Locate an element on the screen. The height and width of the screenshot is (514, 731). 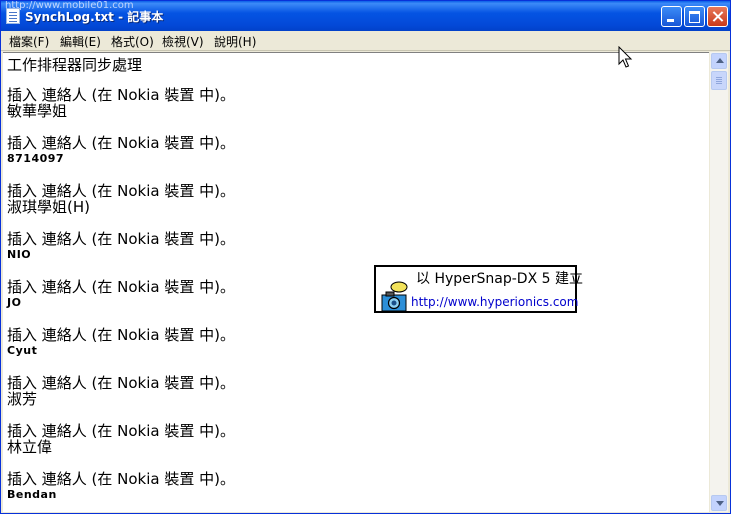
close-icon is located at coordinates (717, 16).